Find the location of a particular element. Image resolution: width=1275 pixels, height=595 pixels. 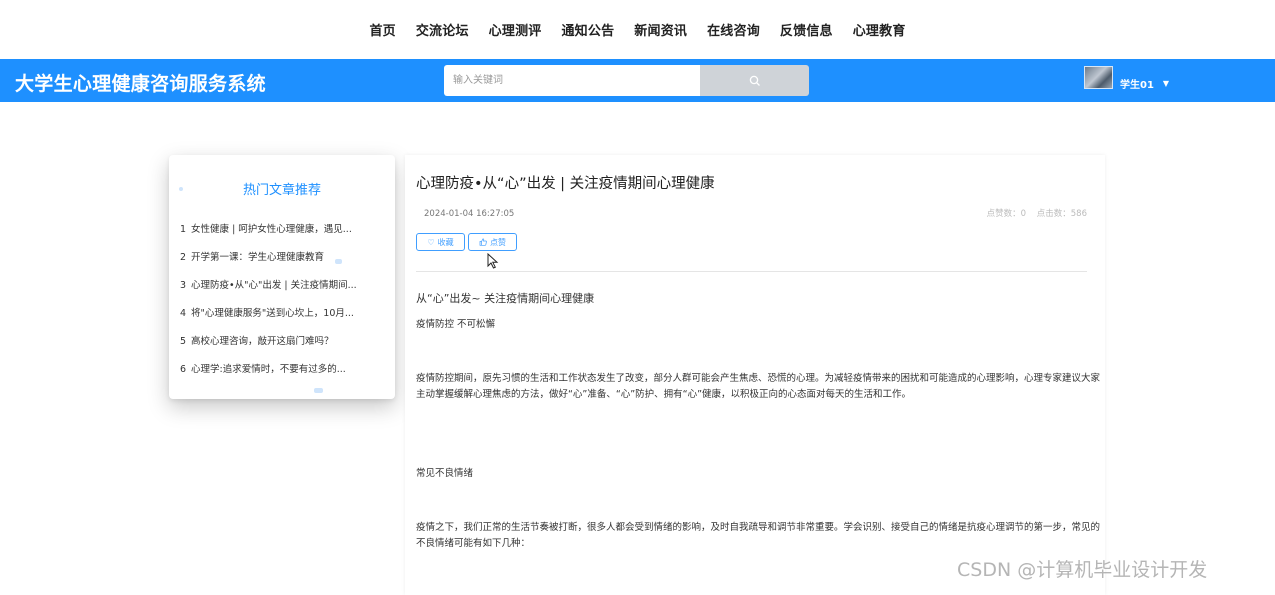

nav-feedback: 反馈信息 is located at coordinates (806, 29).